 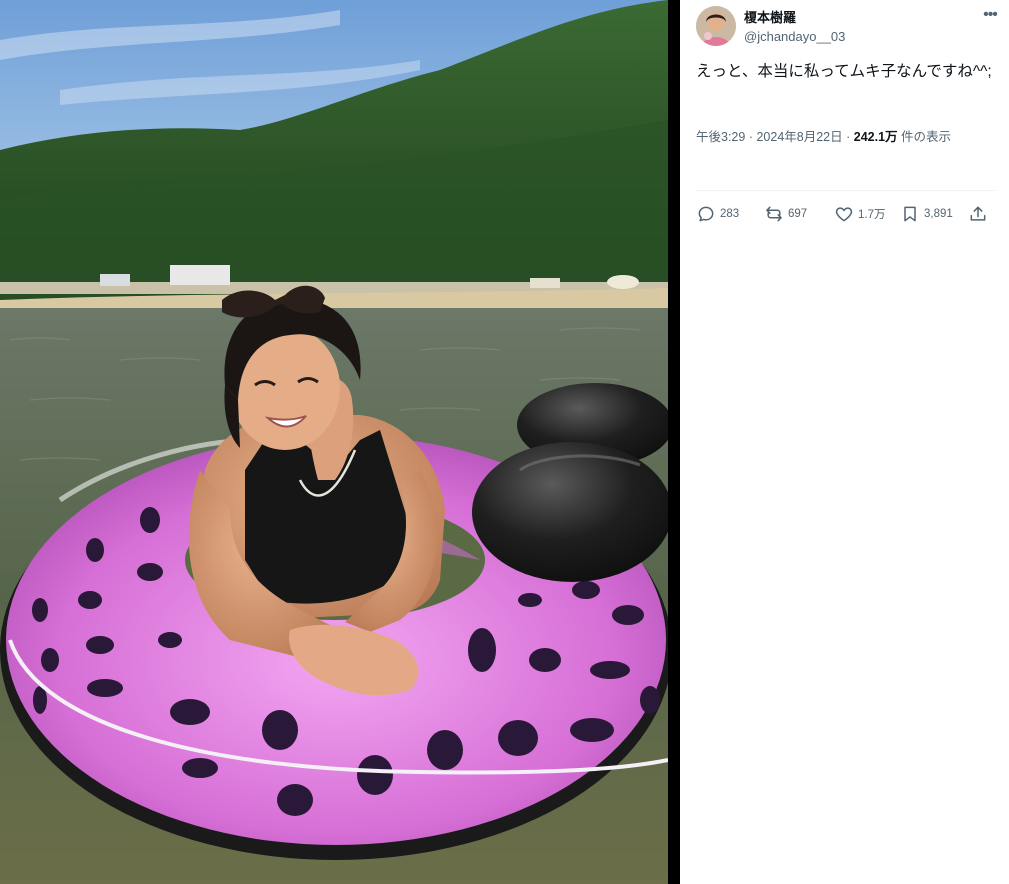 I want to click on share-icon, so click(x=978, y=213).